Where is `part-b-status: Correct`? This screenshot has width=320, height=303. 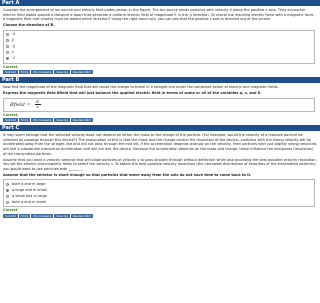
part-b-status: Correct is located at coordinates (10, 114).